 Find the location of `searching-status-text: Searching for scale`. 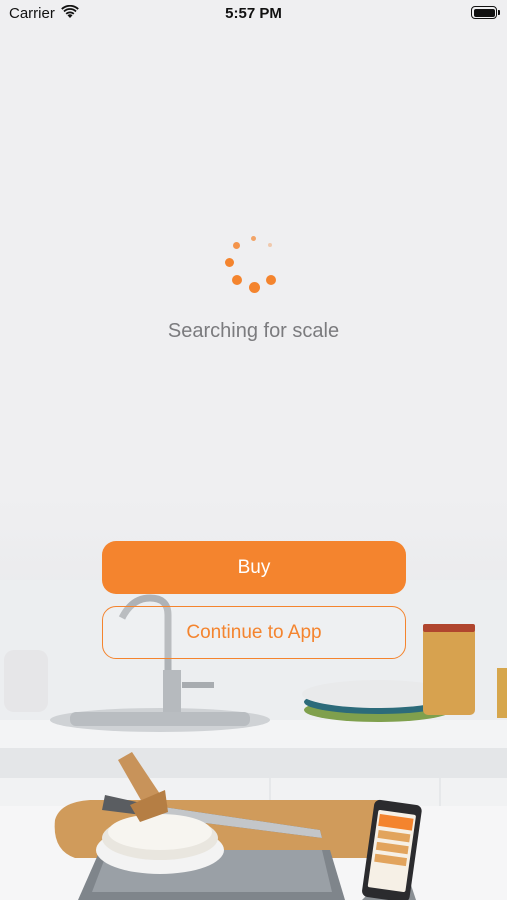

searching-status-text: Searching for scale is located at coordinates (253, 331).